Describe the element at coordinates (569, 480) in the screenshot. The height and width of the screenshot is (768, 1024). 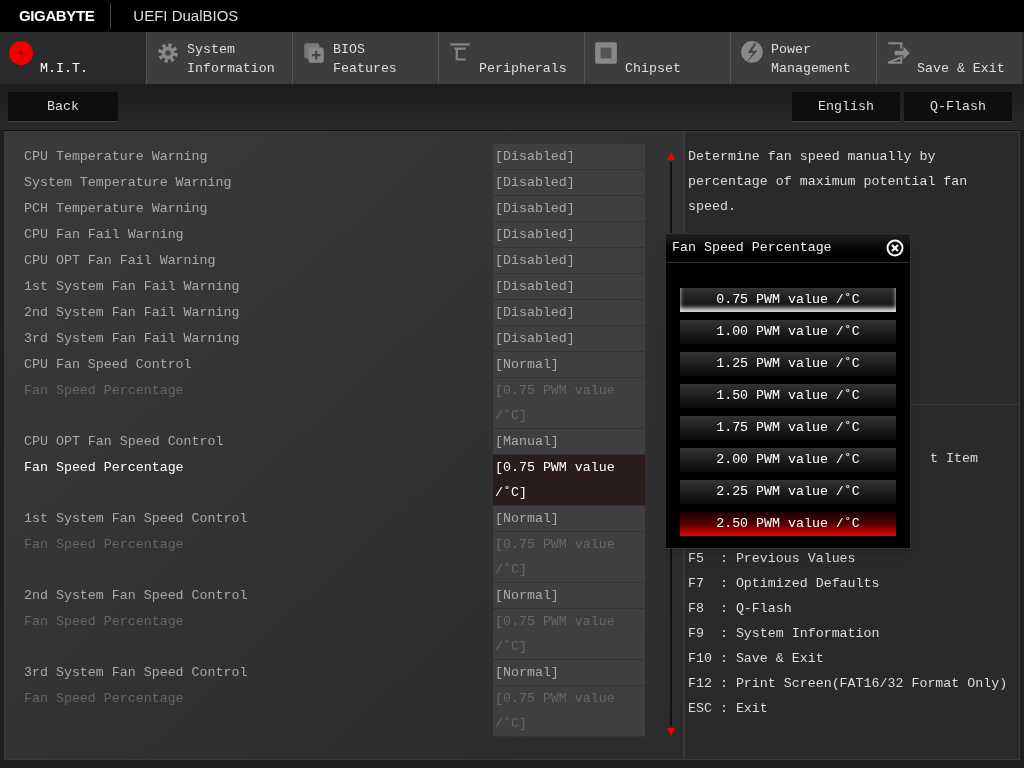
I see `setting-value: [0.75 PWM value /˚C]` at that location.